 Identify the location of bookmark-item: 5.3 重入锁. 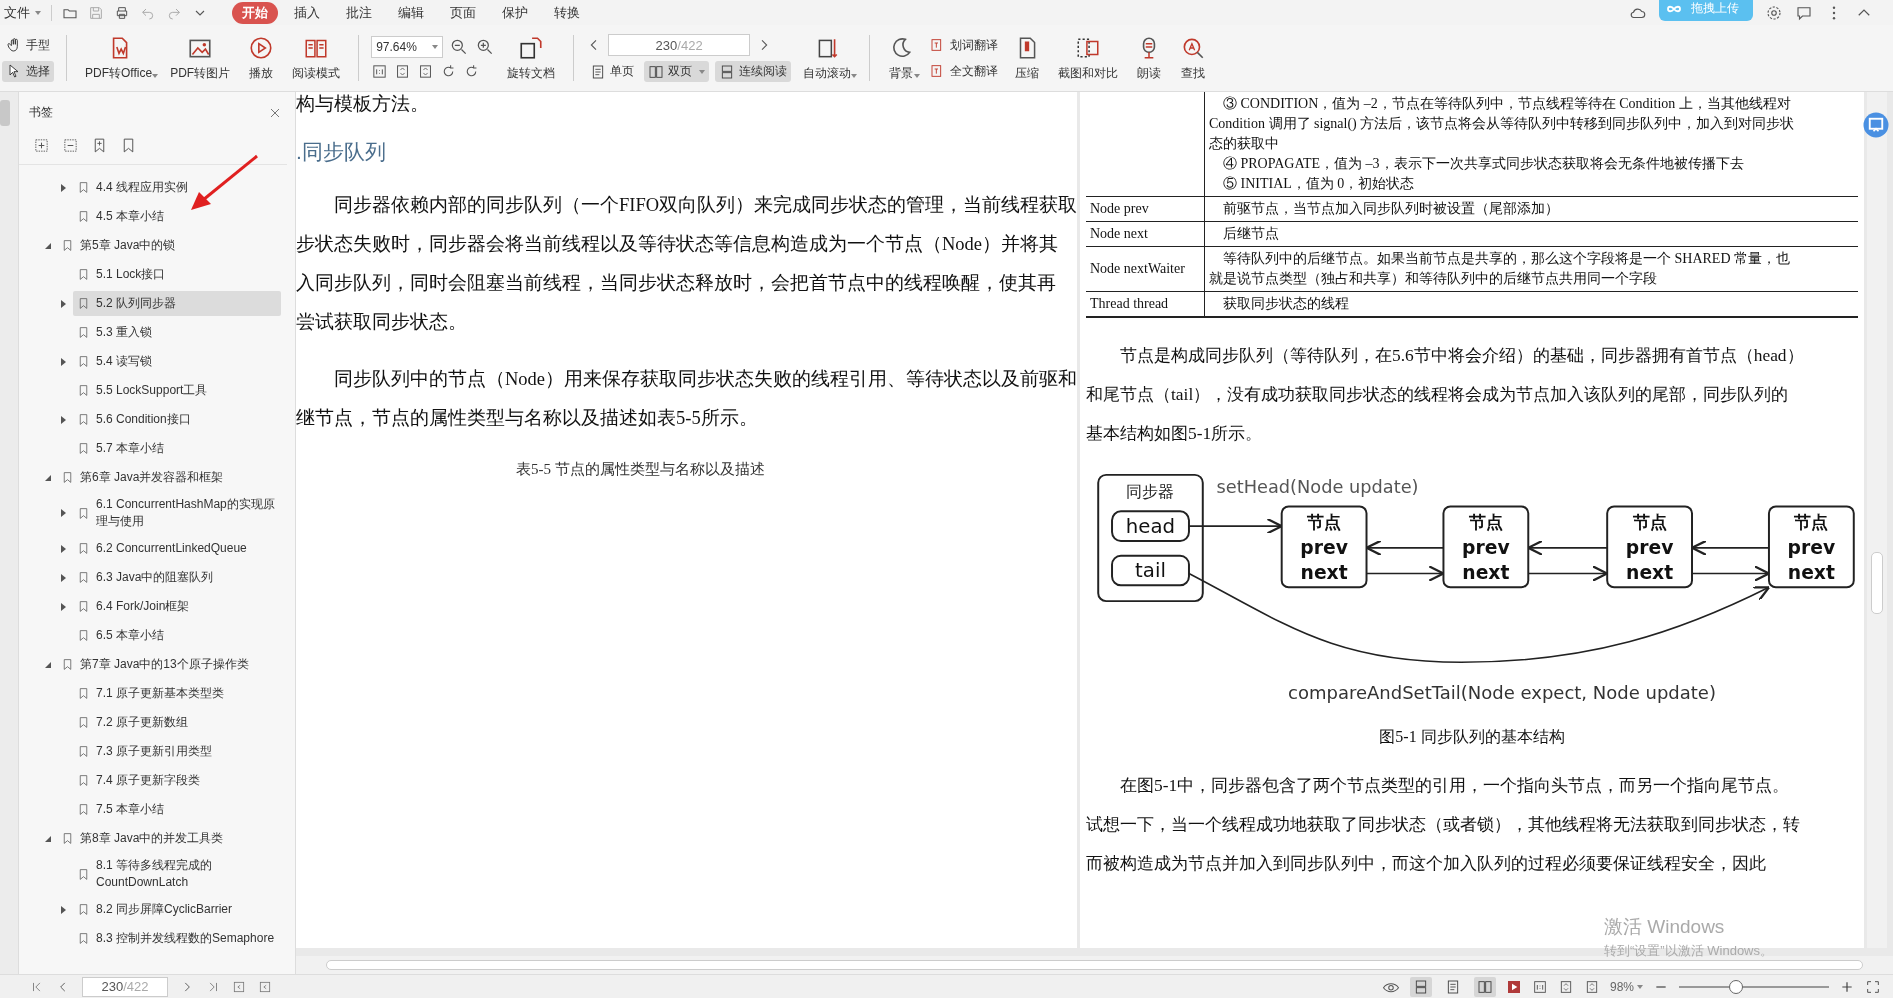
(177, 332).